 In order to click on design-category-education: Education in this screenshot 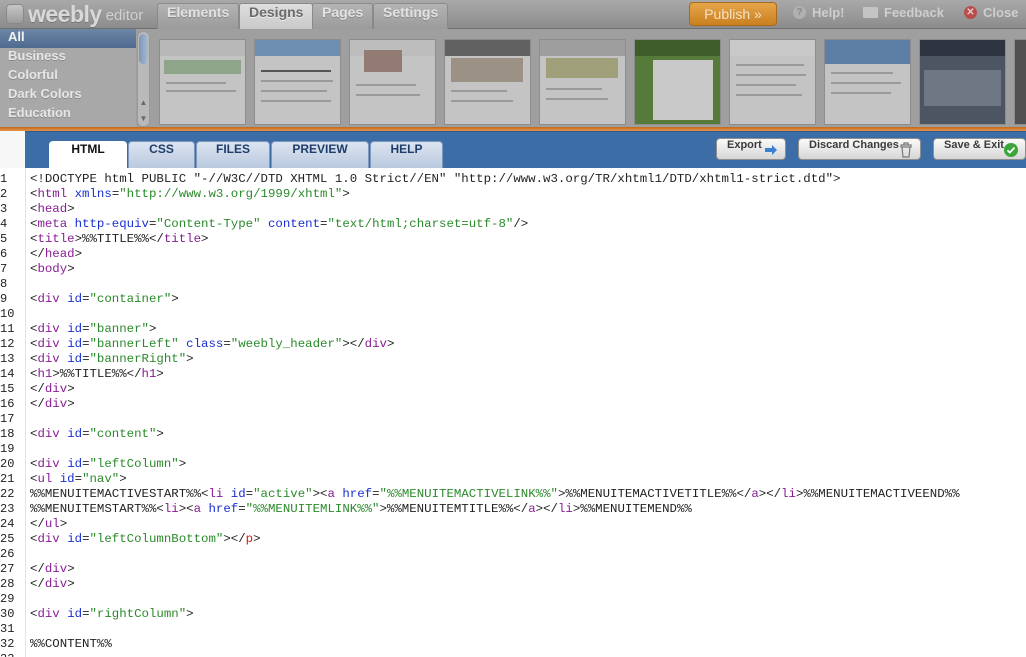, I will do `click(68, 114)`.